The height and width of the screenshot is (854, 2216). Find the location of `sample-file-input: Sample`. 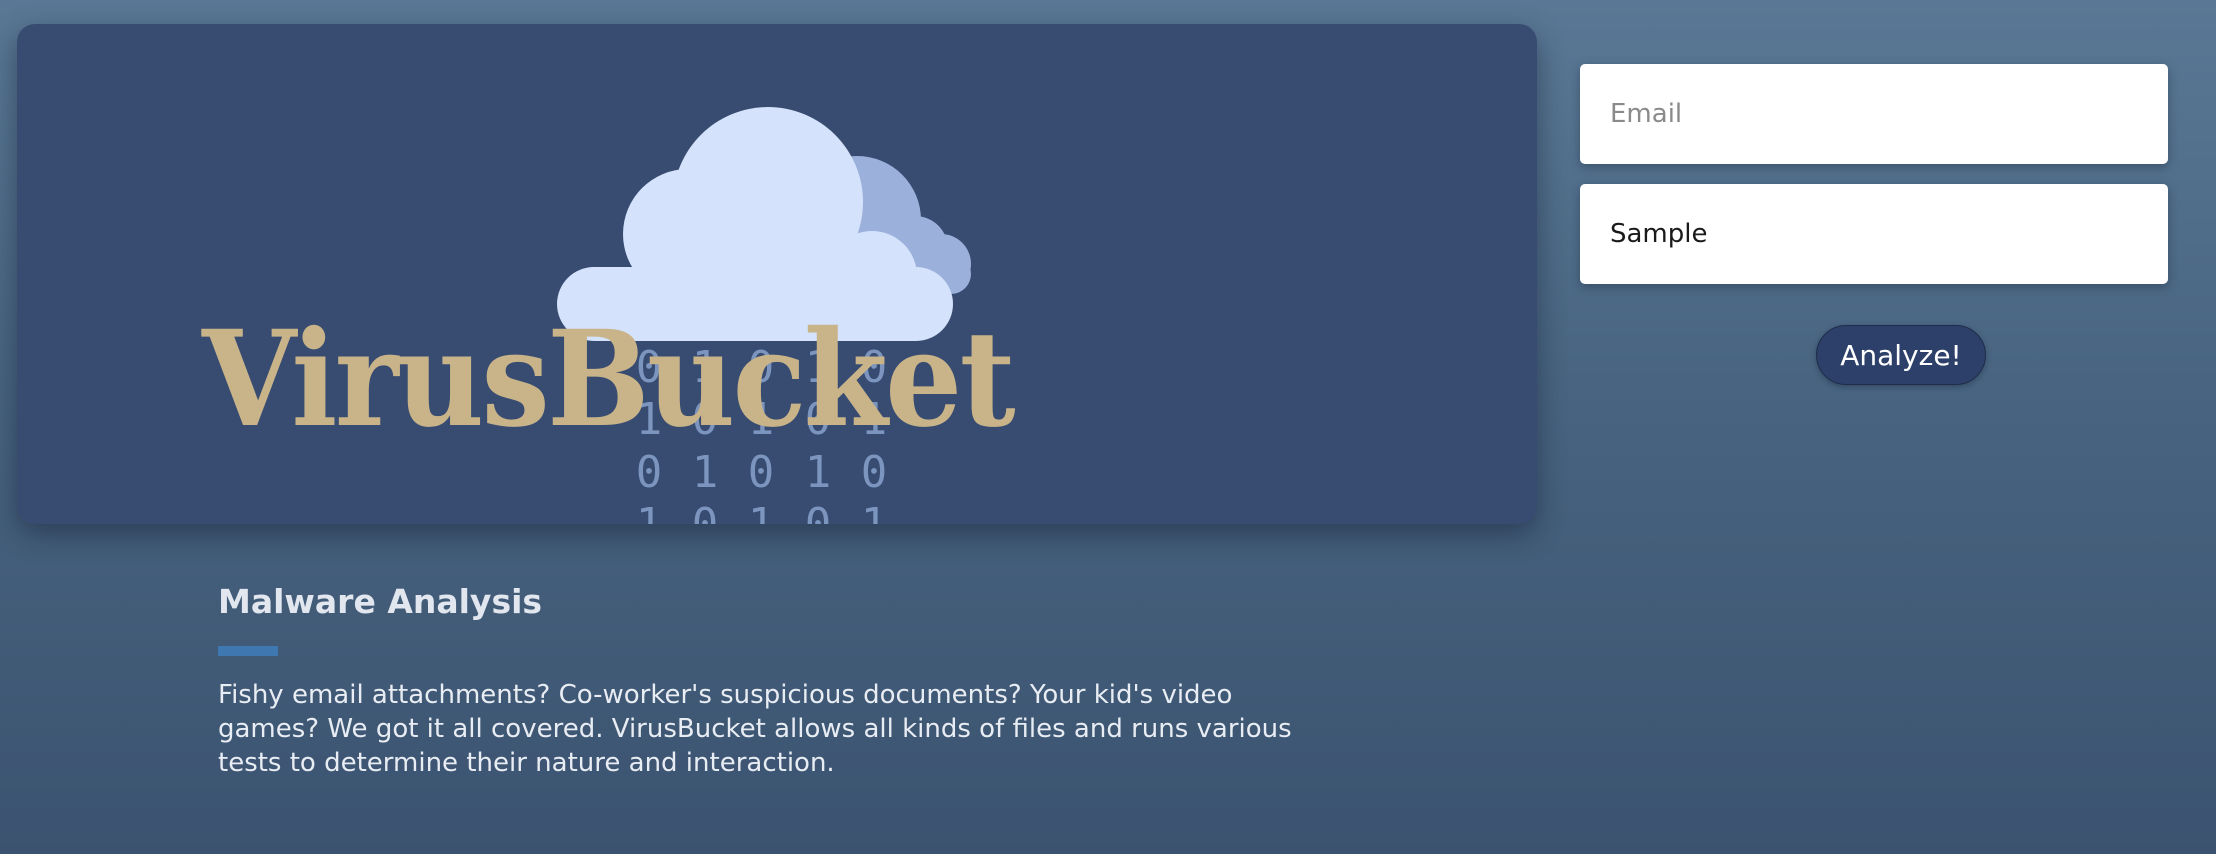

sample-file-input: Sample is located at coordinates (1874, 234).